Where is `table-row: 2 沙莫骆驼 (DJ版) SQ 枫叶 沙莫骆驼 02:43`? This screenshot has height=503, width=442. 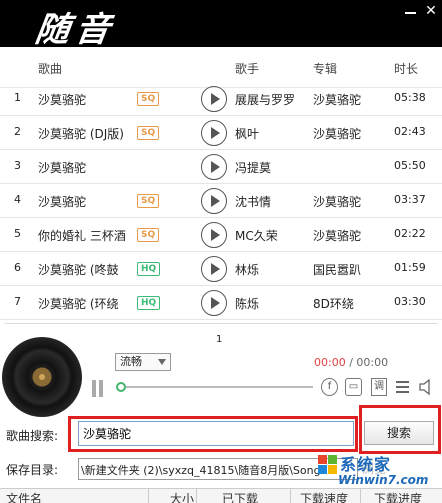
table-row: 2 沙莫骆驼 (DJ版) SQ 枫叶 沙莫骆驼 02:43 is located at coordinates (221, 133).